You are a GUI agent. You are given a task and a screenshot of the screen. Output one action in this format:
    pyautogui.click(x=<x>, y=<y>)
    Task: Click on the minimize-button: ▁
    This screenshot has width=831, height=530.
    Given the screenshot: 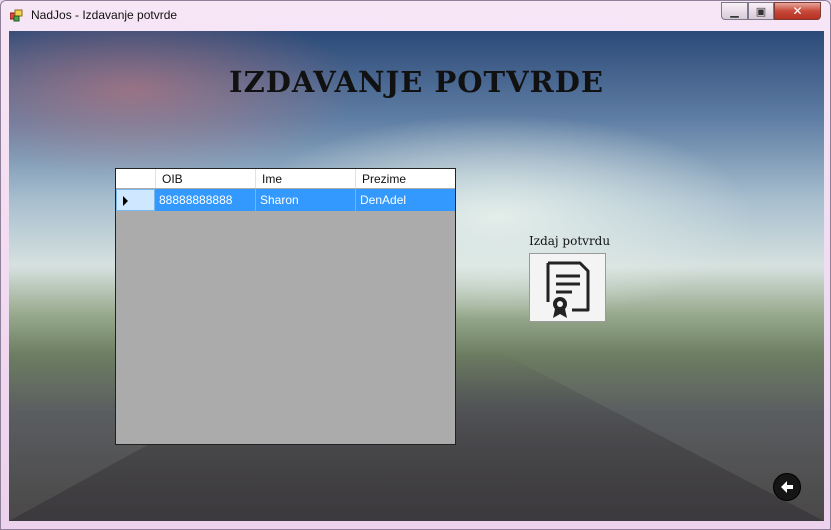 What is the action you would take?
    pyautogui.click(x=734, y=11)
    